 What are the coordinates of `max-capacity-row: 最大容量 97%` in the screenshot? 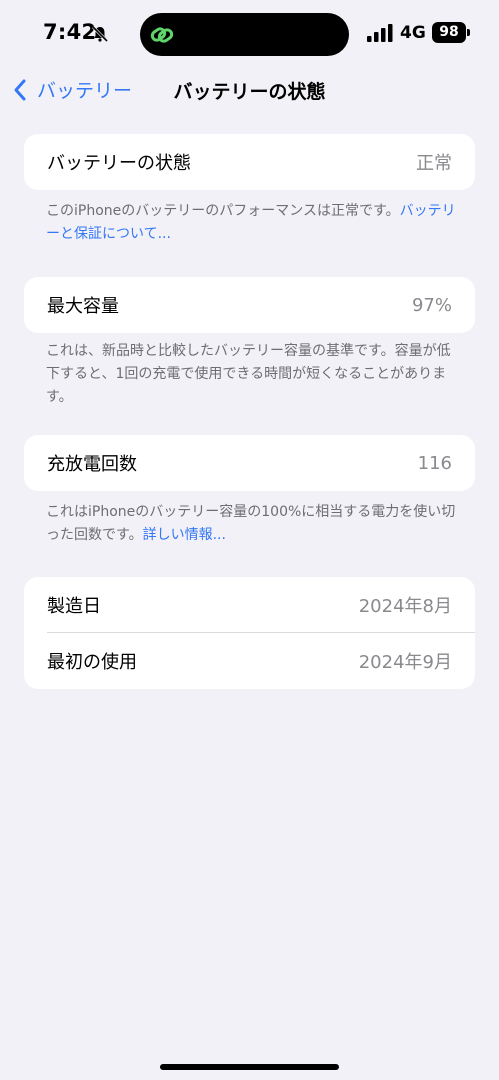 It's located at (249, 305).